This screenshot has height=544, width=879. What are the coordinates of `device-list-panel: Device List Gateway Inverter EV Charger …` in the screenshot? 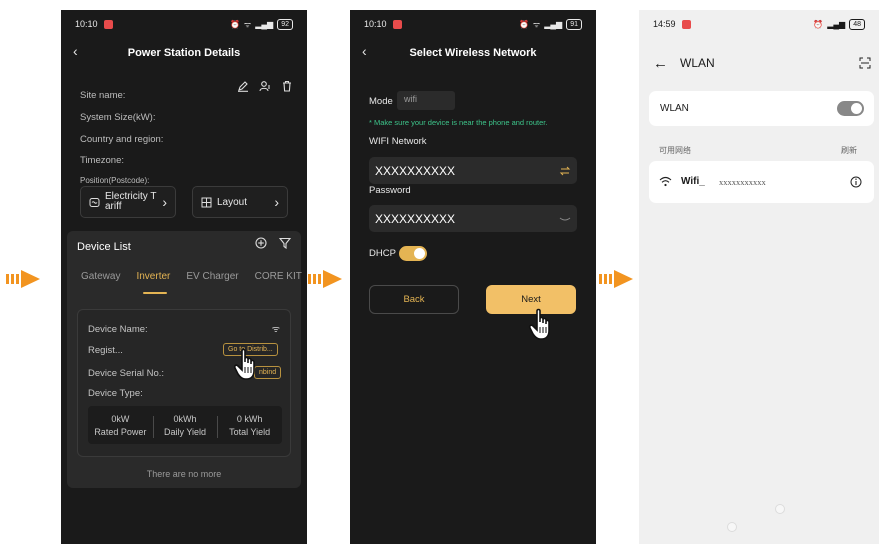 It's located at (184, 359).